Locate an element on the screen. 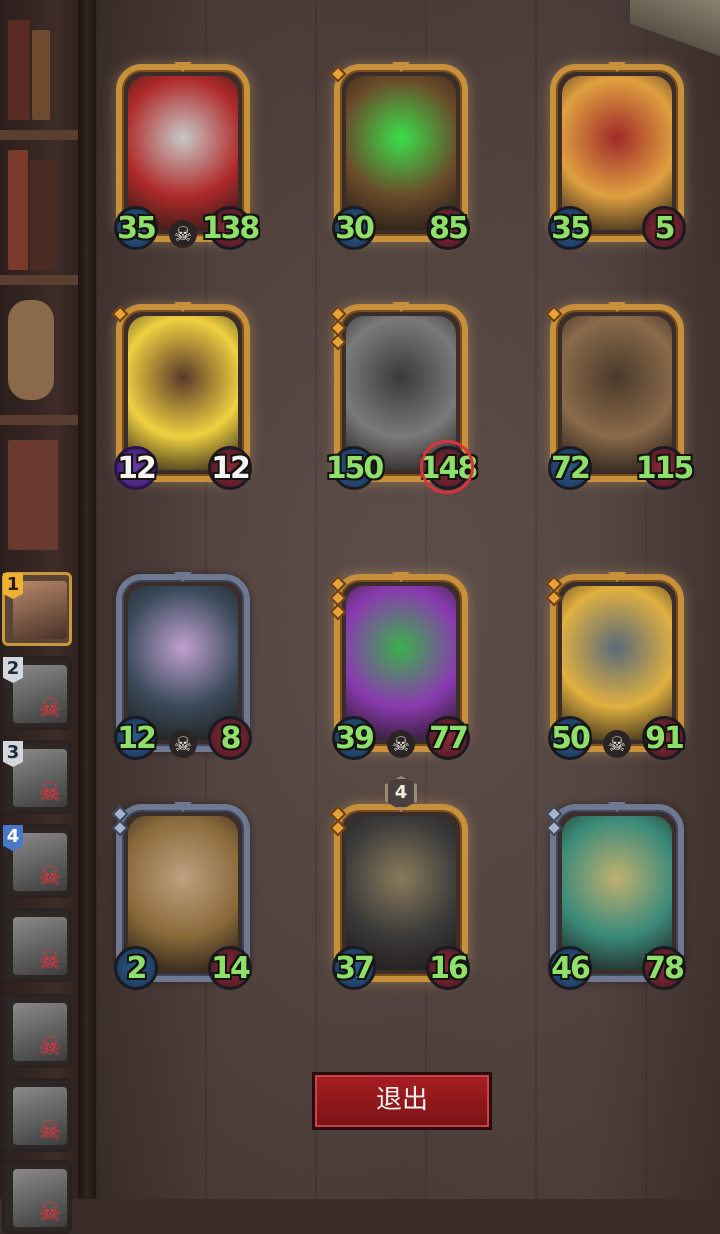  health-stat: 16 is located at coordinates (448, 968).